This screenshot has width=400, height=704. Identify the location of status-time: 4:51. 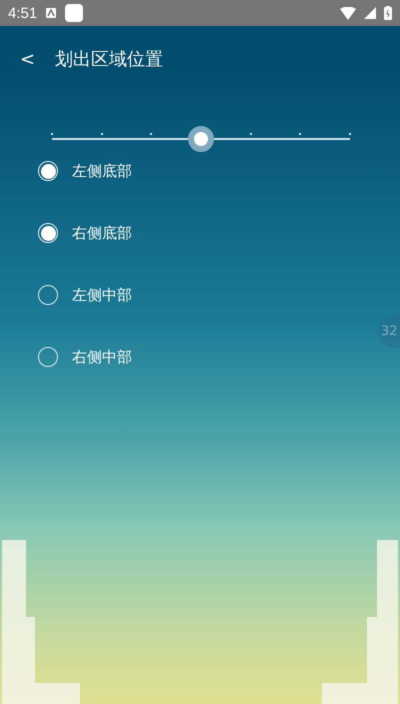
(23, 13).